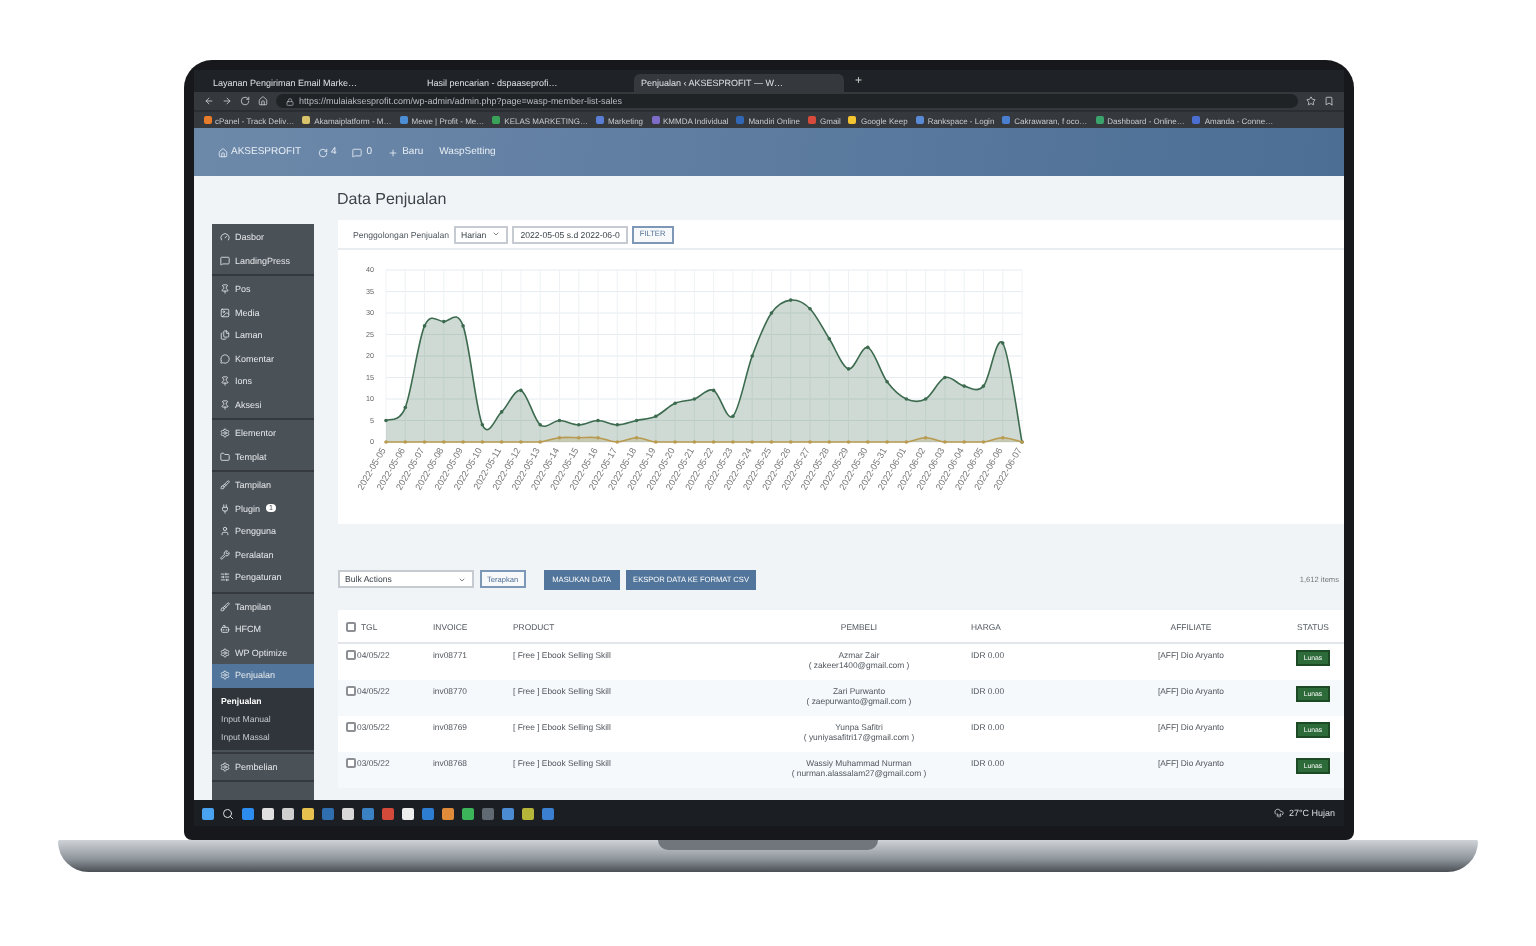  I want to click on forward-icon, so click(226, 101).